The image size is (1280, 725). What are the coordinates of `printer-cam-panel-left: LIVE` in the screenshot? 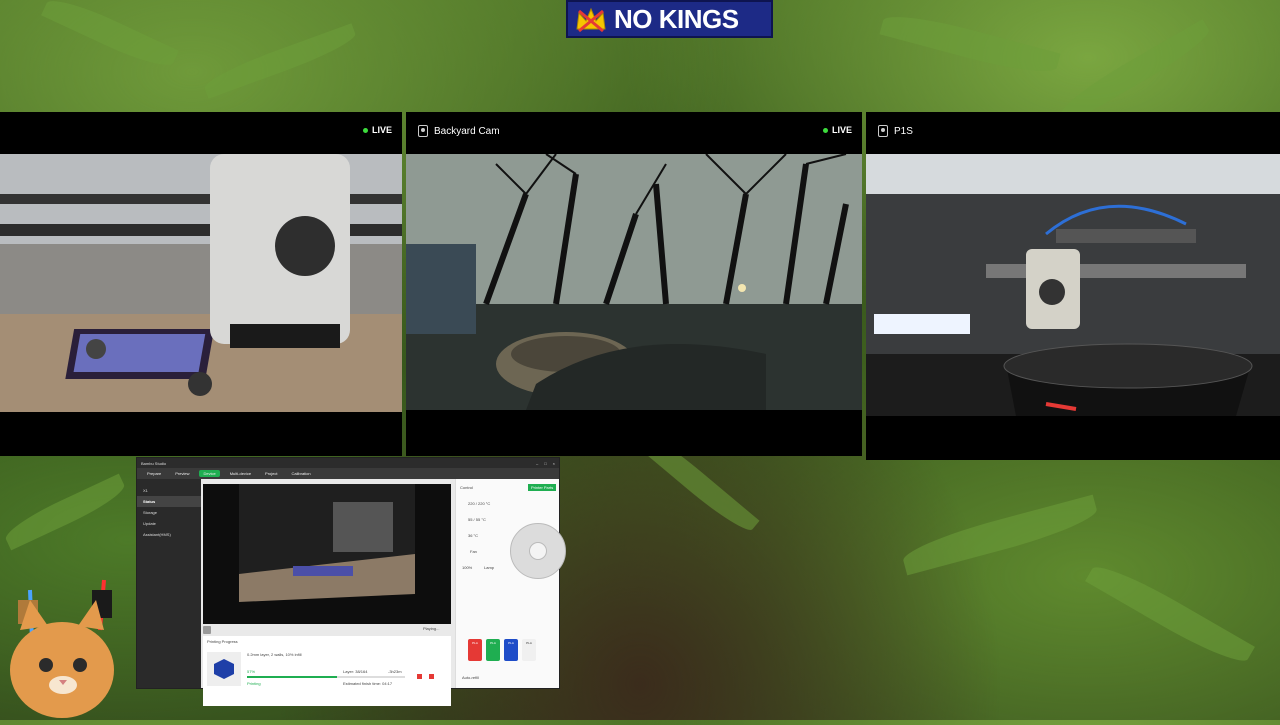 It's located at (201, 284).